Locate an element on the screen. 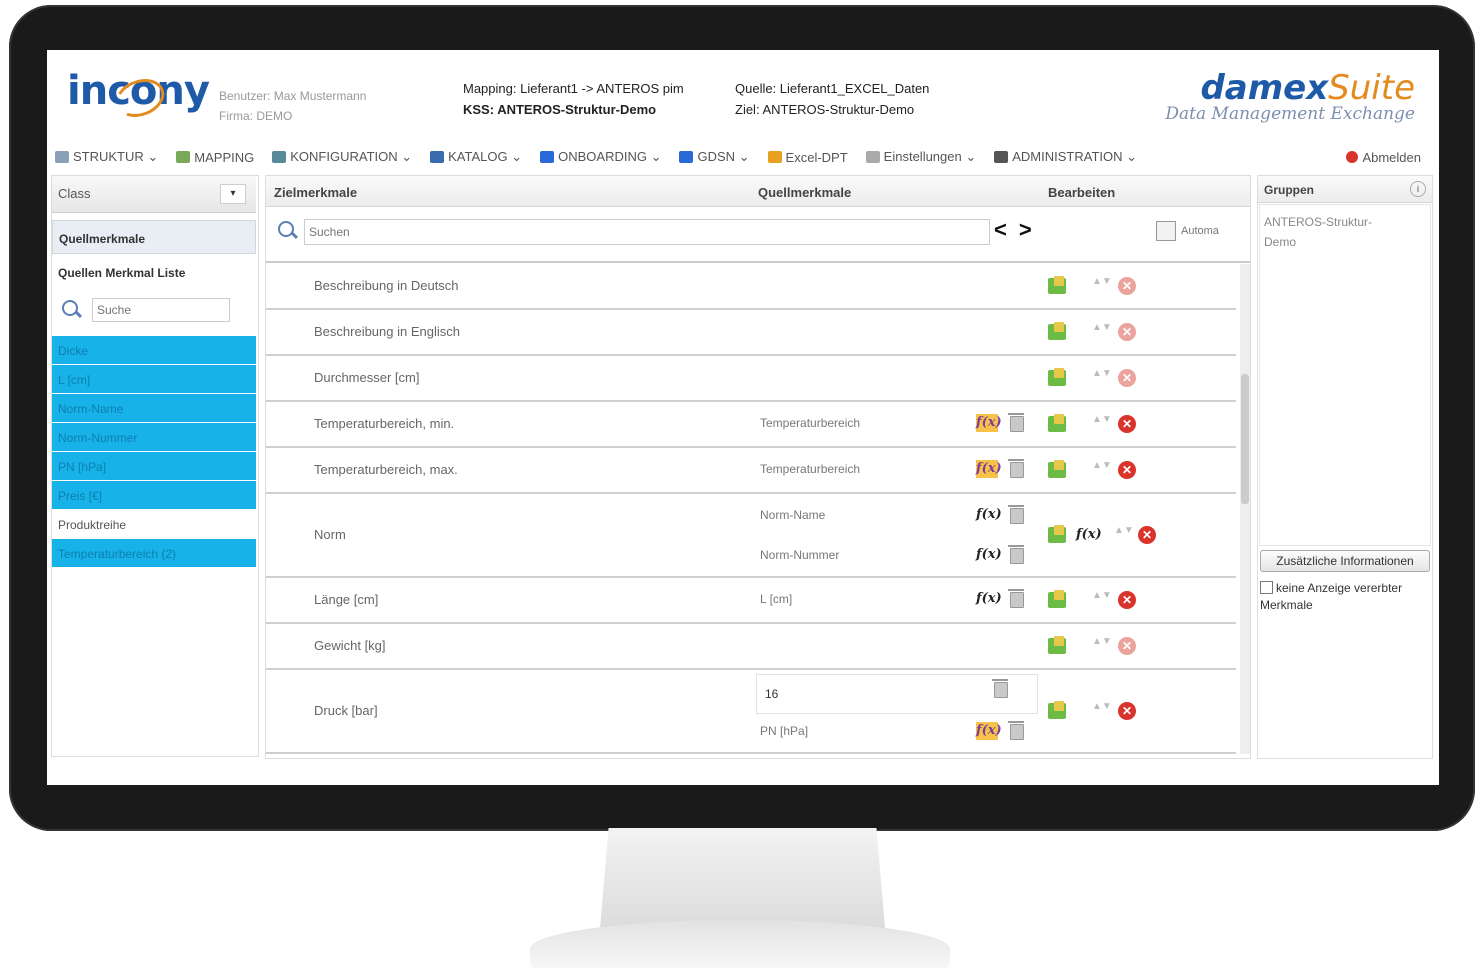  chevron-down-icon: ▾ is located at coordinates (233, 194).